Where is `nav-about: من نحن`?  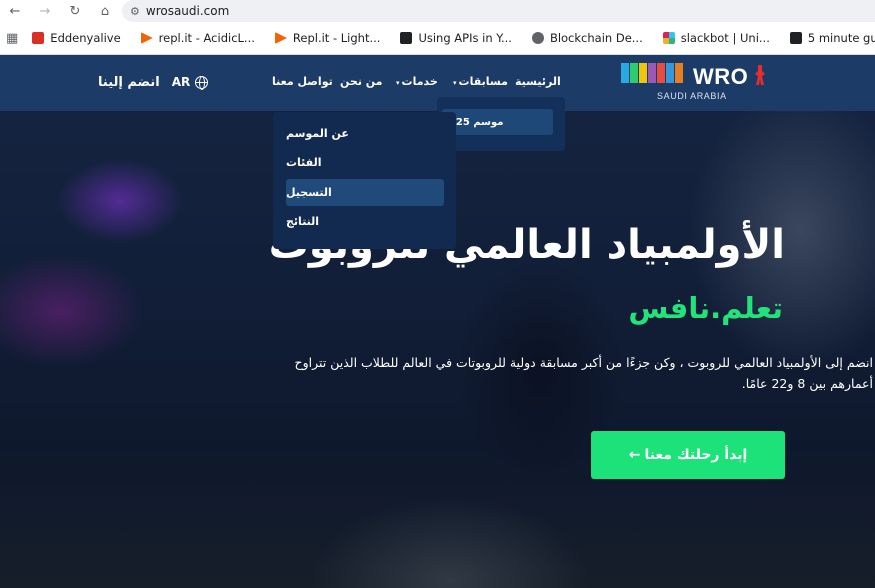
nav-about: من نحن is located at coordinates (361, 81).